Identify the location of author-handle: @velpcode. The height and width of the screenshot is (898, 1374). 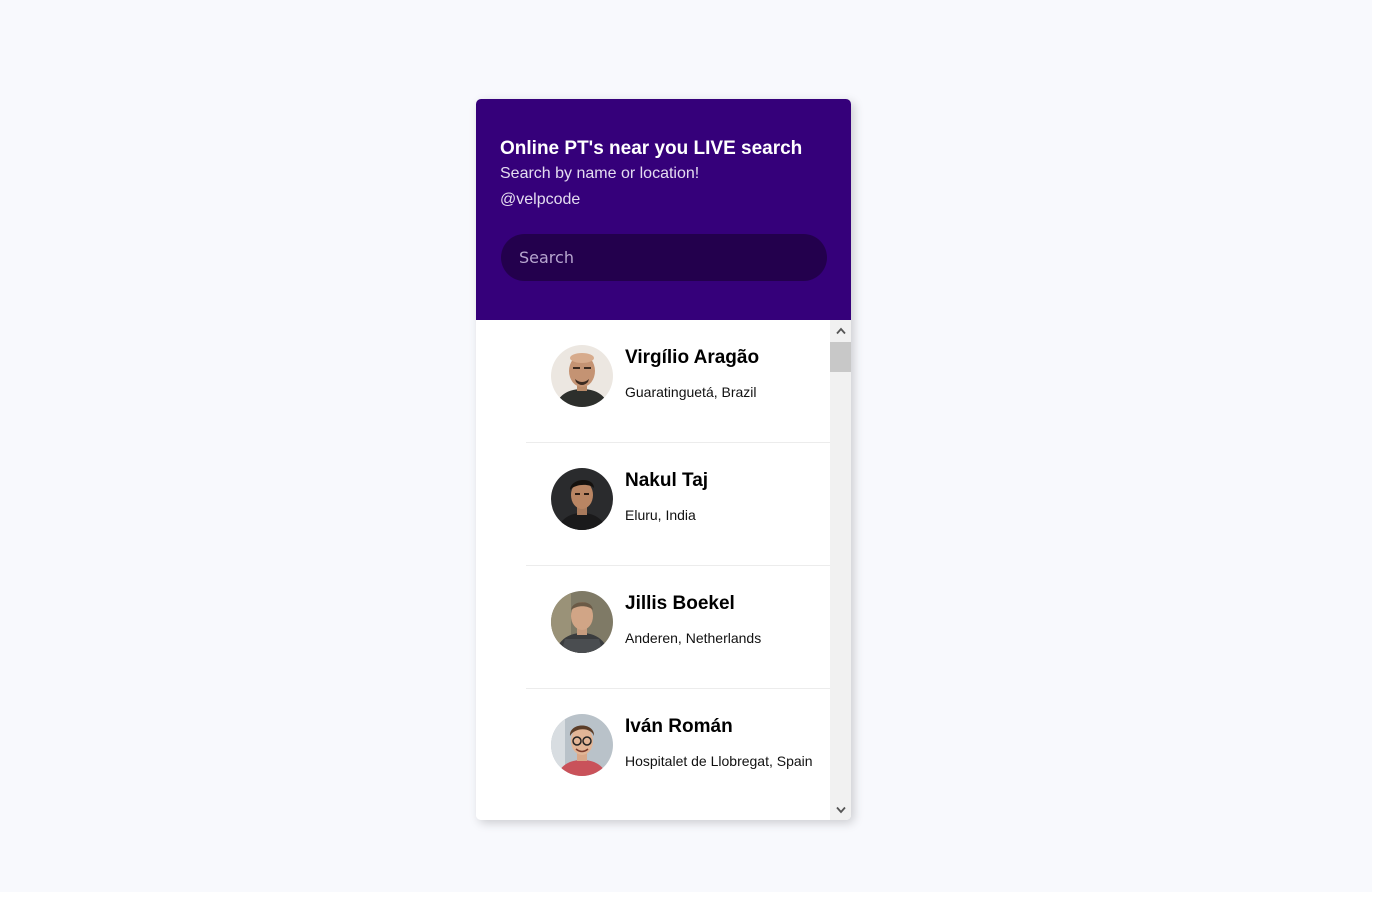
(540, 199).